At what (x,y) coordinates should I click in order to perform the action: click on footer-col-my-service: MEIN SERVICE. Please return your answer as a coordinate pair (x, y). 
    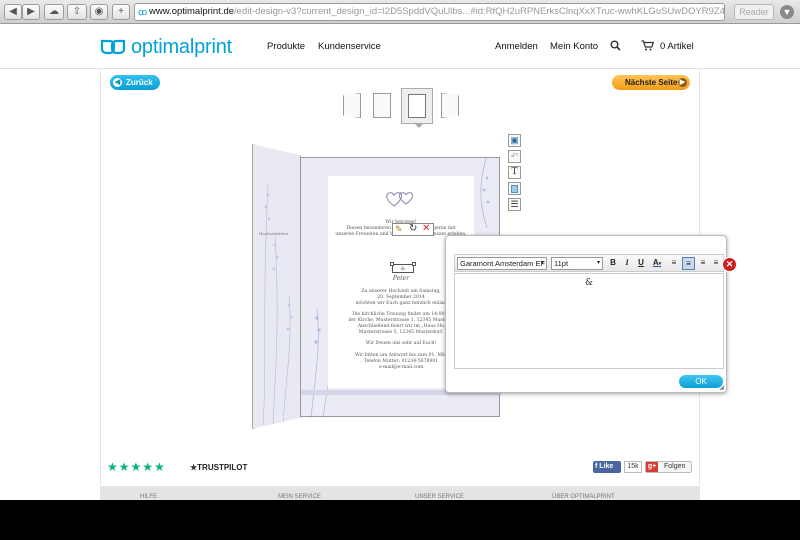
    Looking at the image, I should click on (299, 497).